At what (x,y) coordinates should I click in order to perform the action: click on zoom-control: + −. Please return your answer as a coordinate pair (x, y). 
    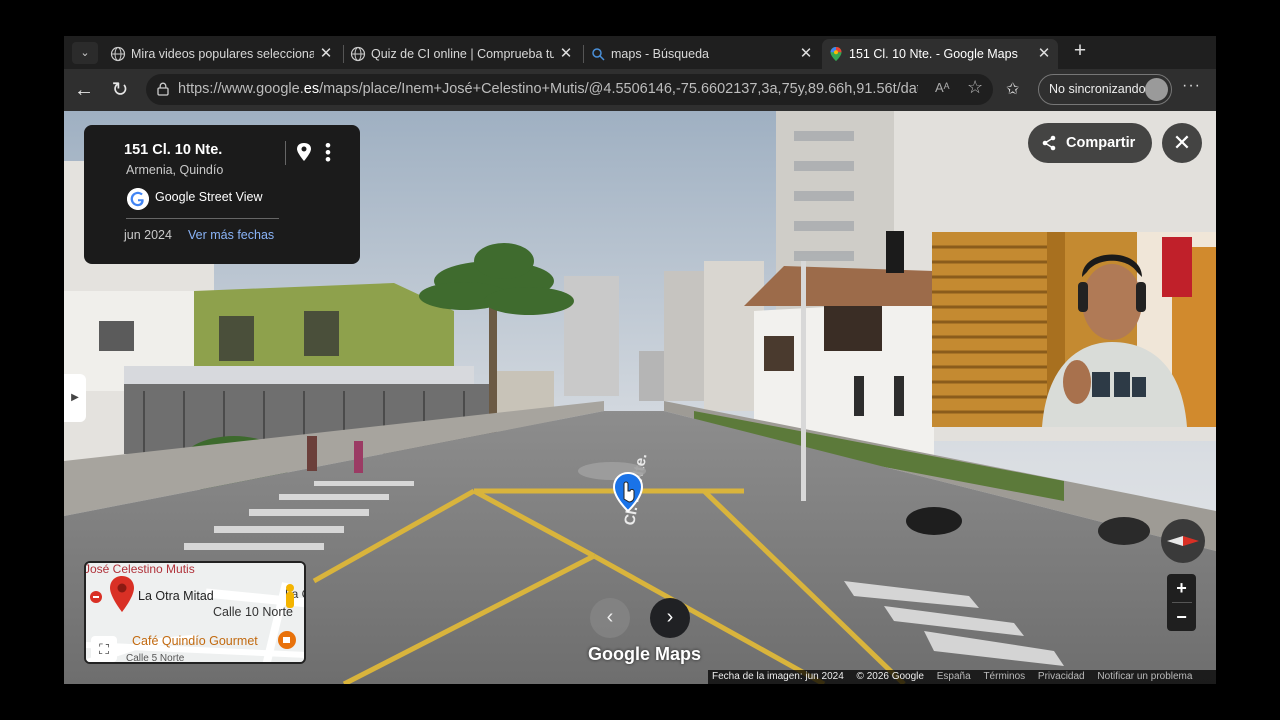
    Looking at the image, I should click on (1181, 602).